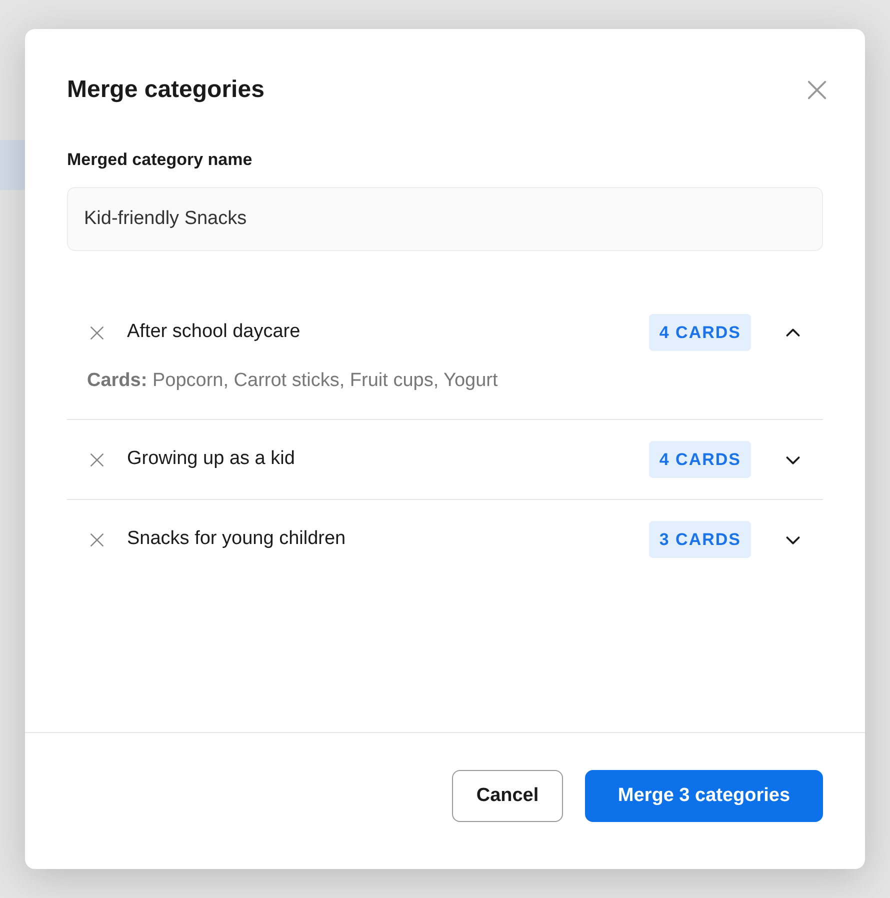  I want to click on cancel-button: Cancel, so click(507, 796).